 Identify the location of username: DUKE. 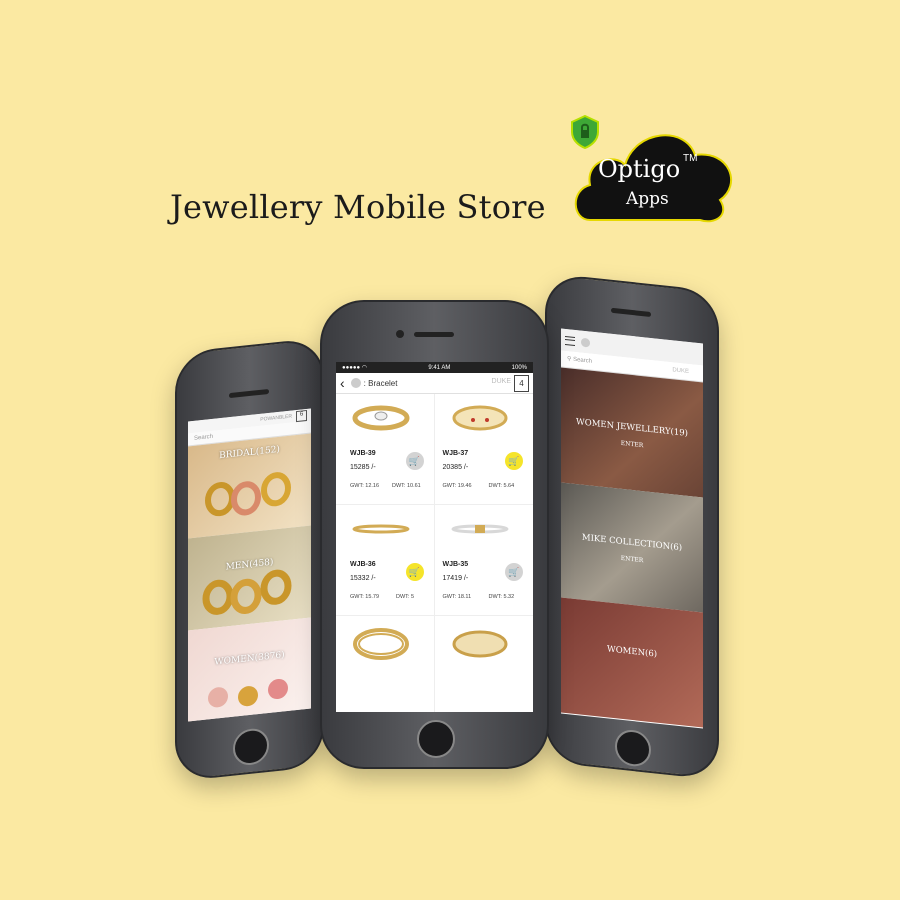
(501, 381).